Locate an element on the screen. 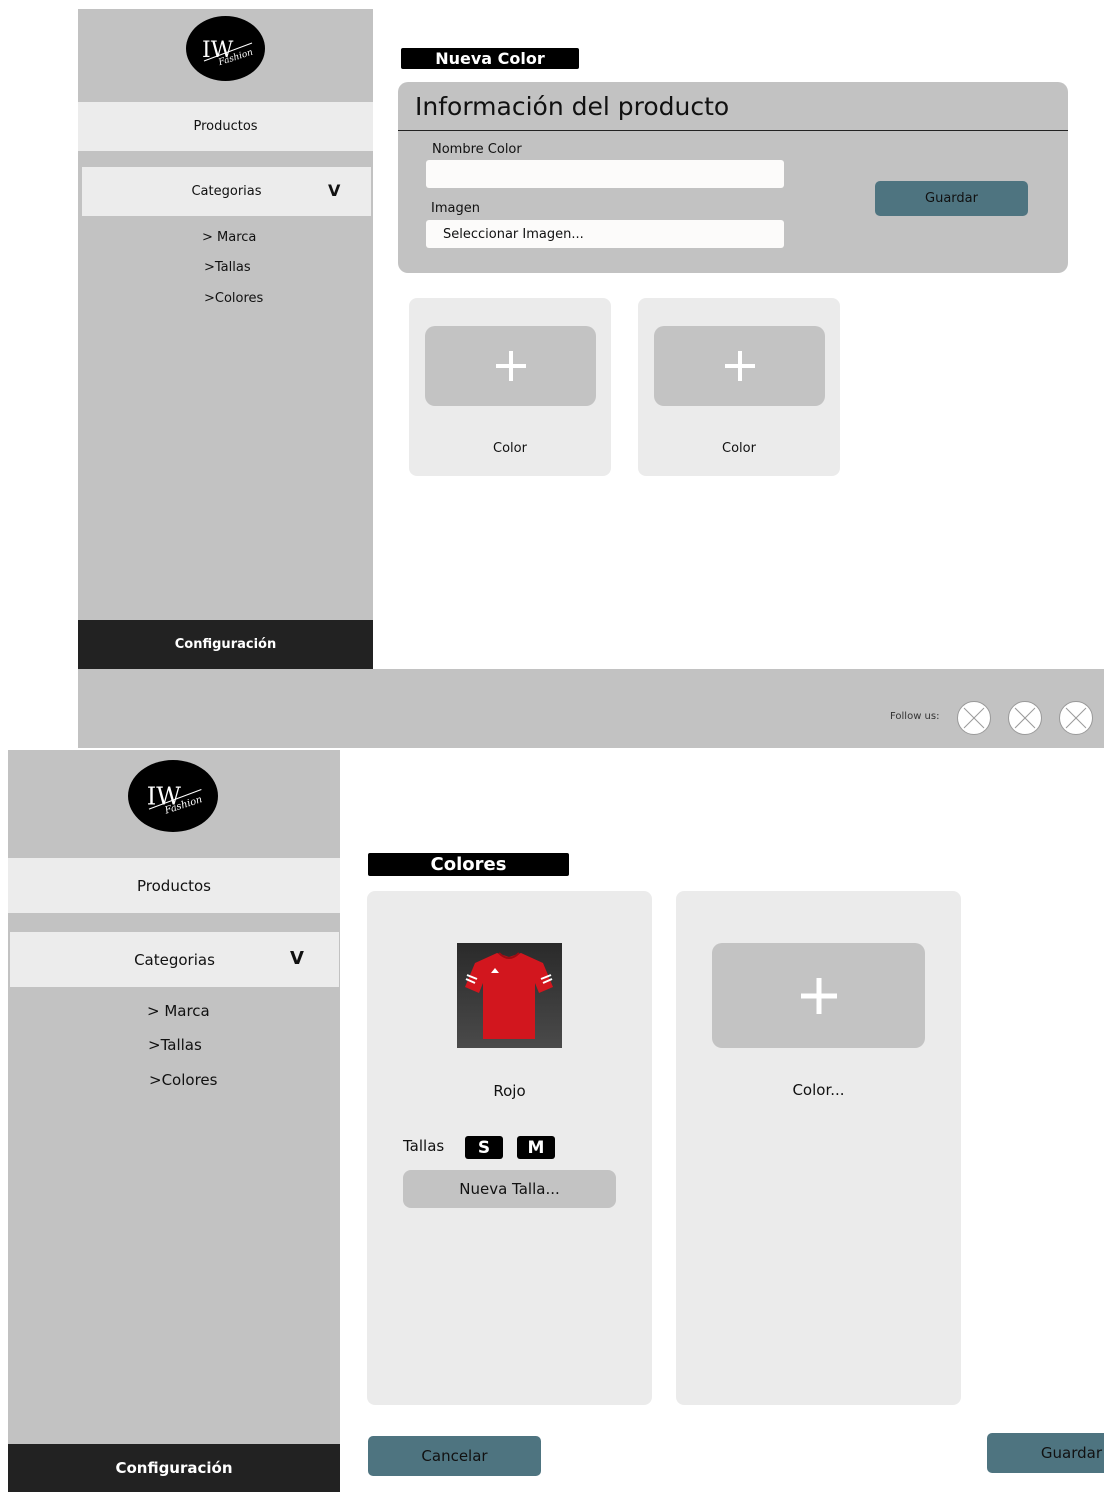 Image resolution: width=1104 pixels, height=1492 pixels. nombre-color-input is located at coordinates (605, 174).